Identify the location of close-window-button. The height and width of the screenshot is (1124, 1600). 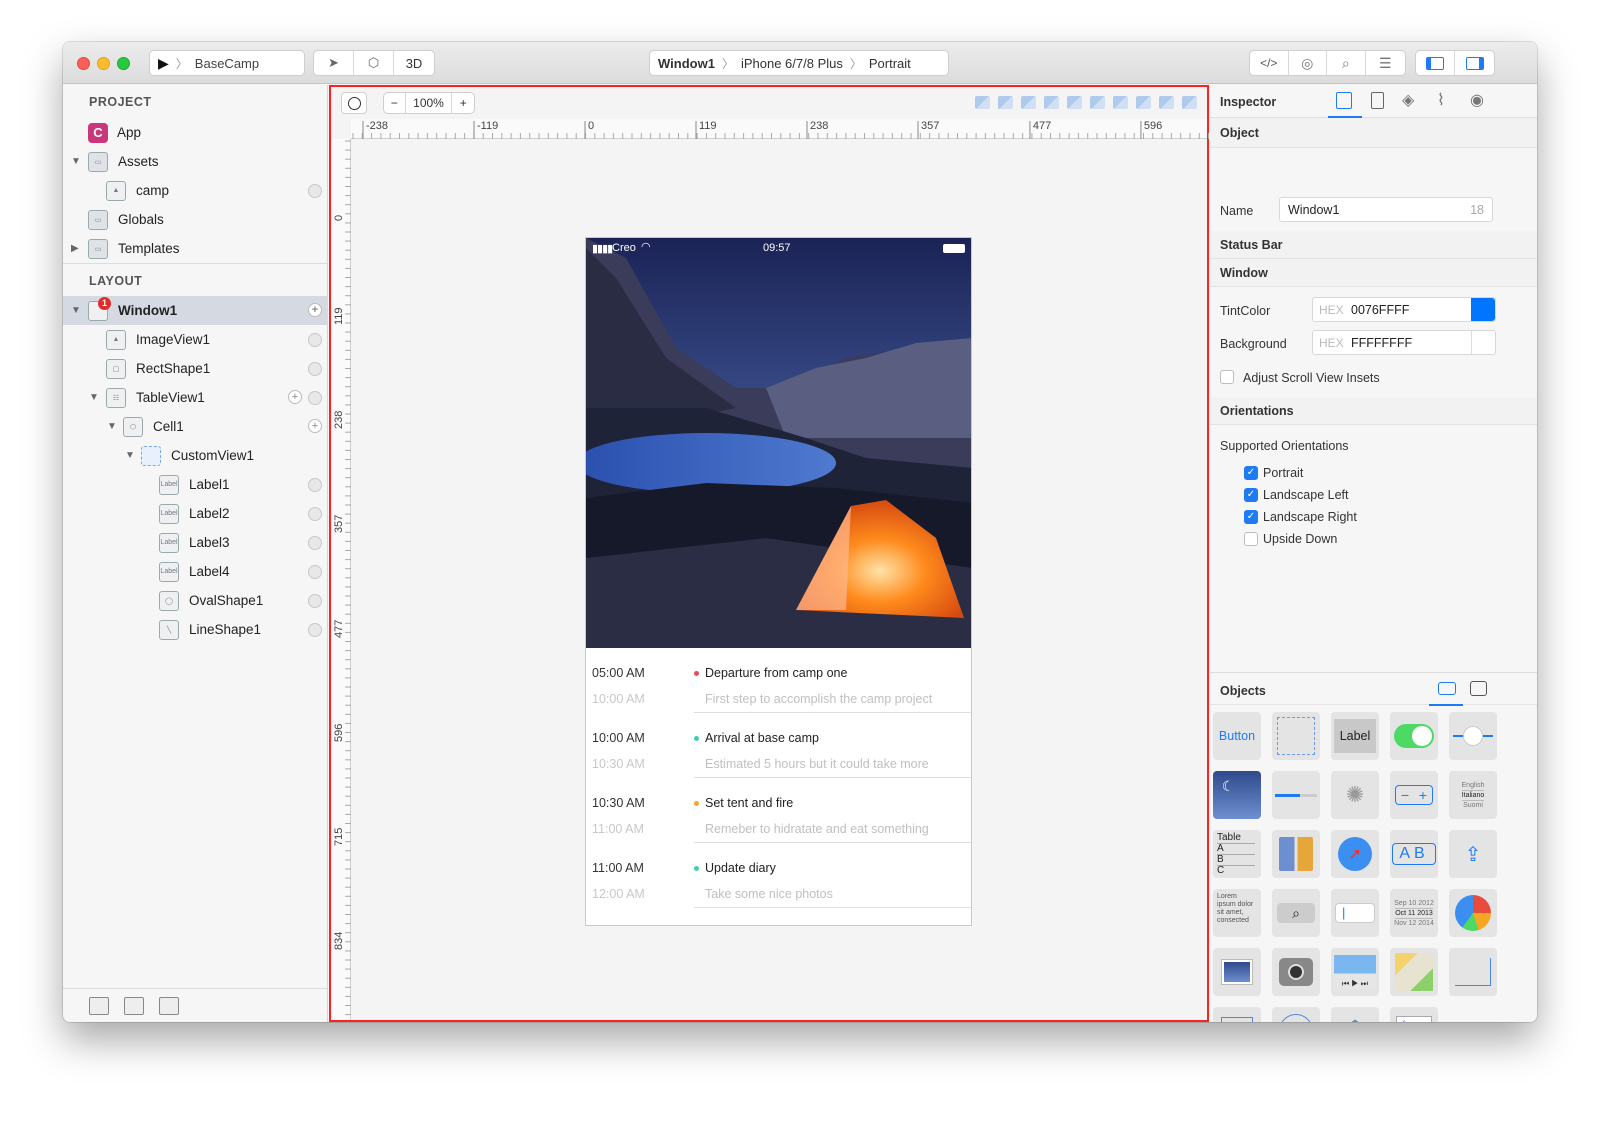
(83, 63).